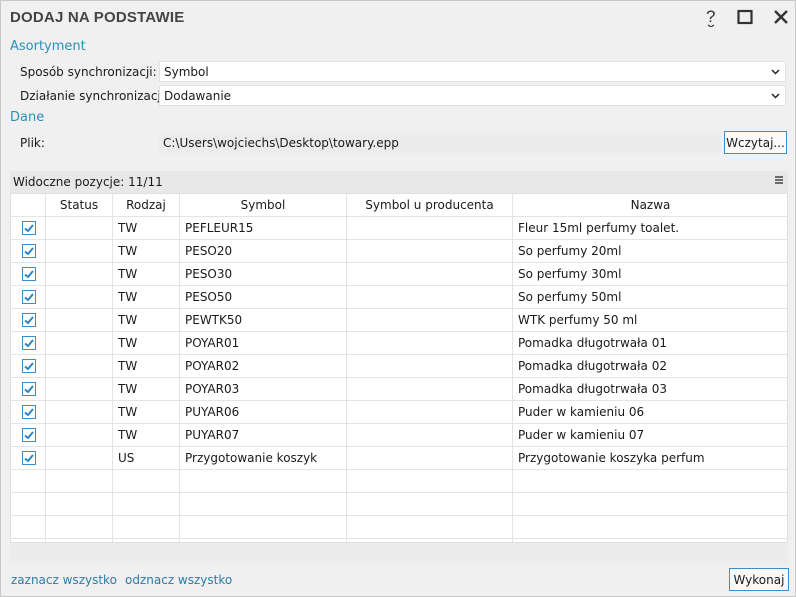  Describe the element at coordinates (64, 580) in the screenshot. I see `select-all-link: zaznacz wszystko` at that location.